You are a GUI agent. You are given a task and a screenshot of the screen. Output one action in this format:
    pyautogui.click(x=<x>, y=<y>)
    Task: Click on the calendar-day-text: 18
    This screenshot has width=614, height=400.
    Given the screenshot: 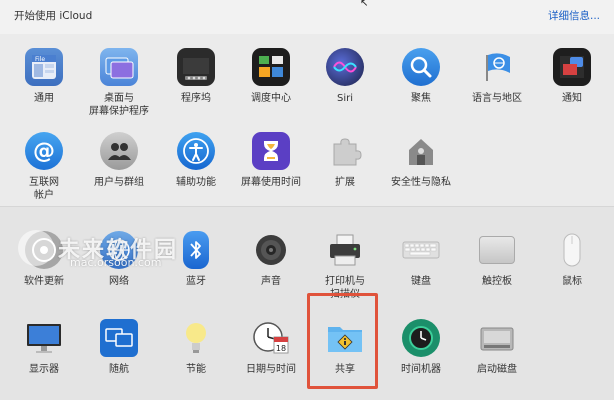 What is the action you would take?
    pyautogui.click(x=281, y=348)
    